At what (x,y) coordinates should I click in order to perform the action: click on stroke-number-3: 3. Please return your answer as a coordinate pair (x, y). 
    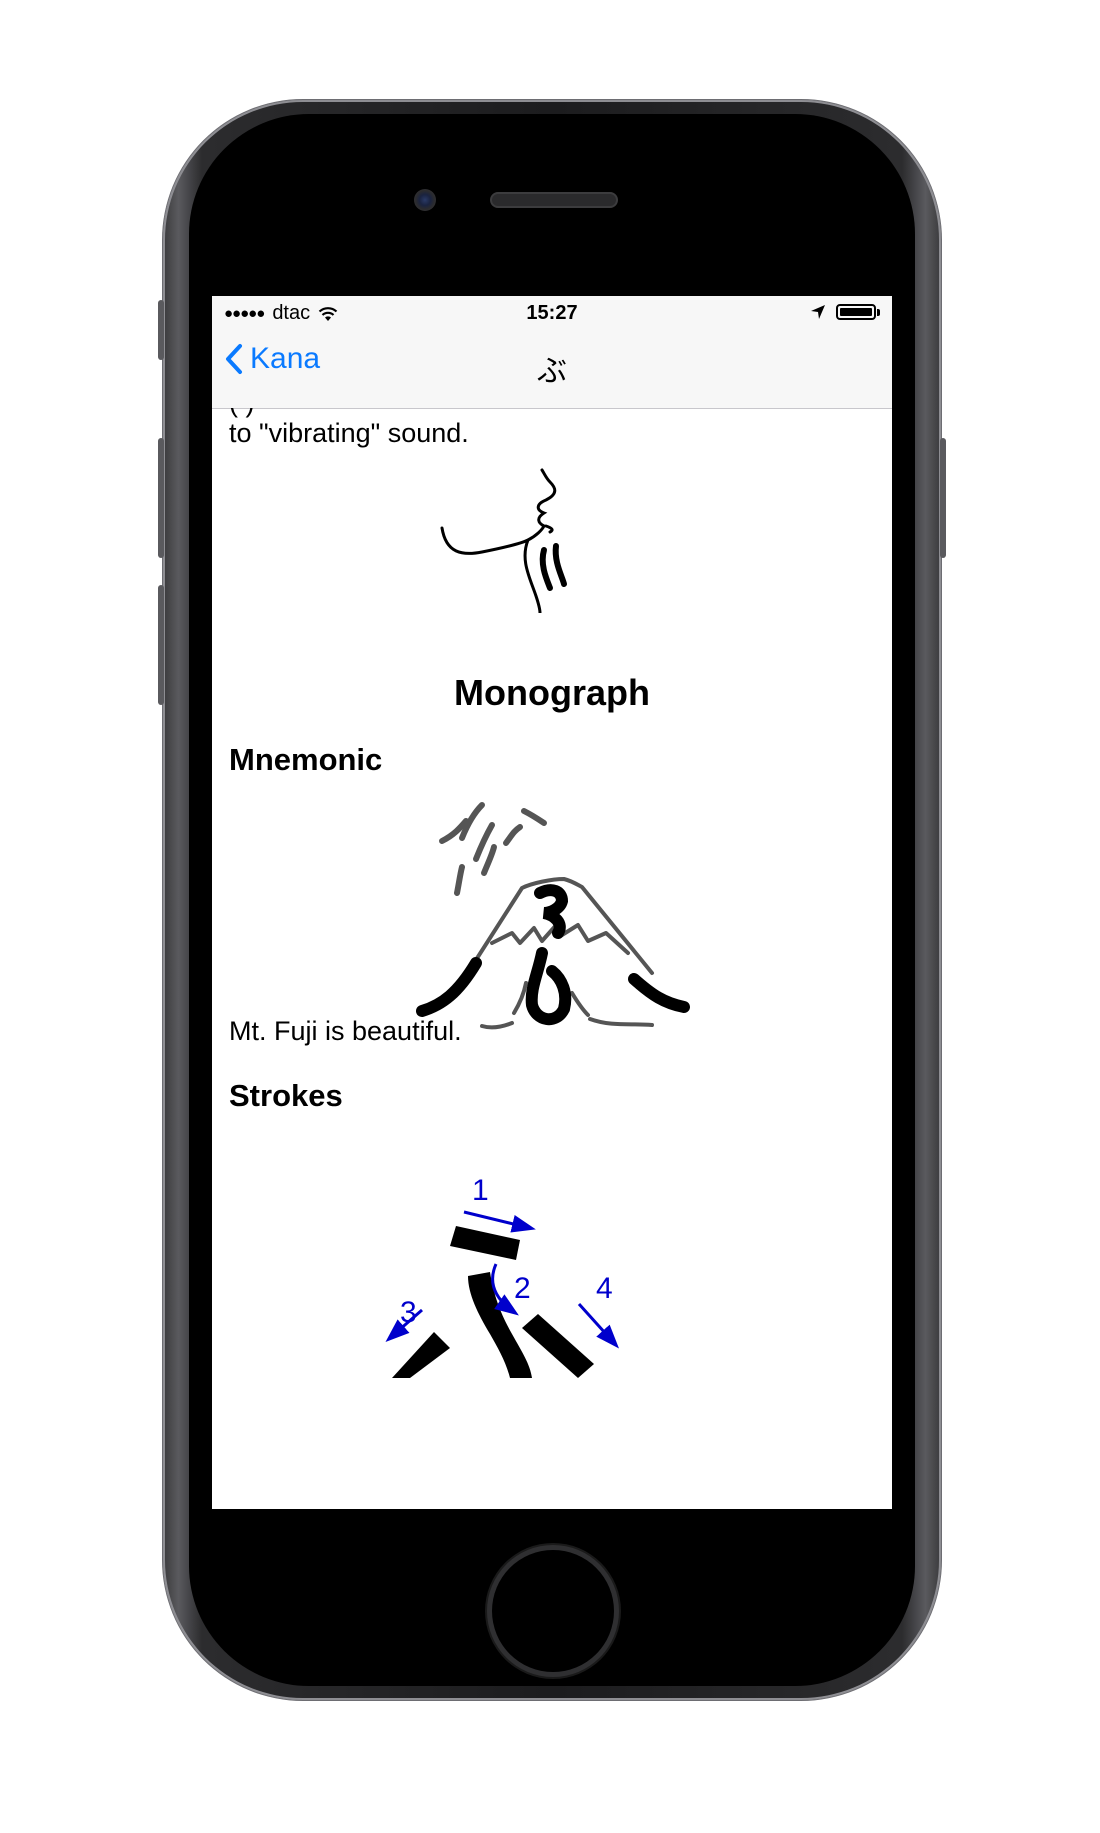
    Looking at the image, I should click on (408, 1312).